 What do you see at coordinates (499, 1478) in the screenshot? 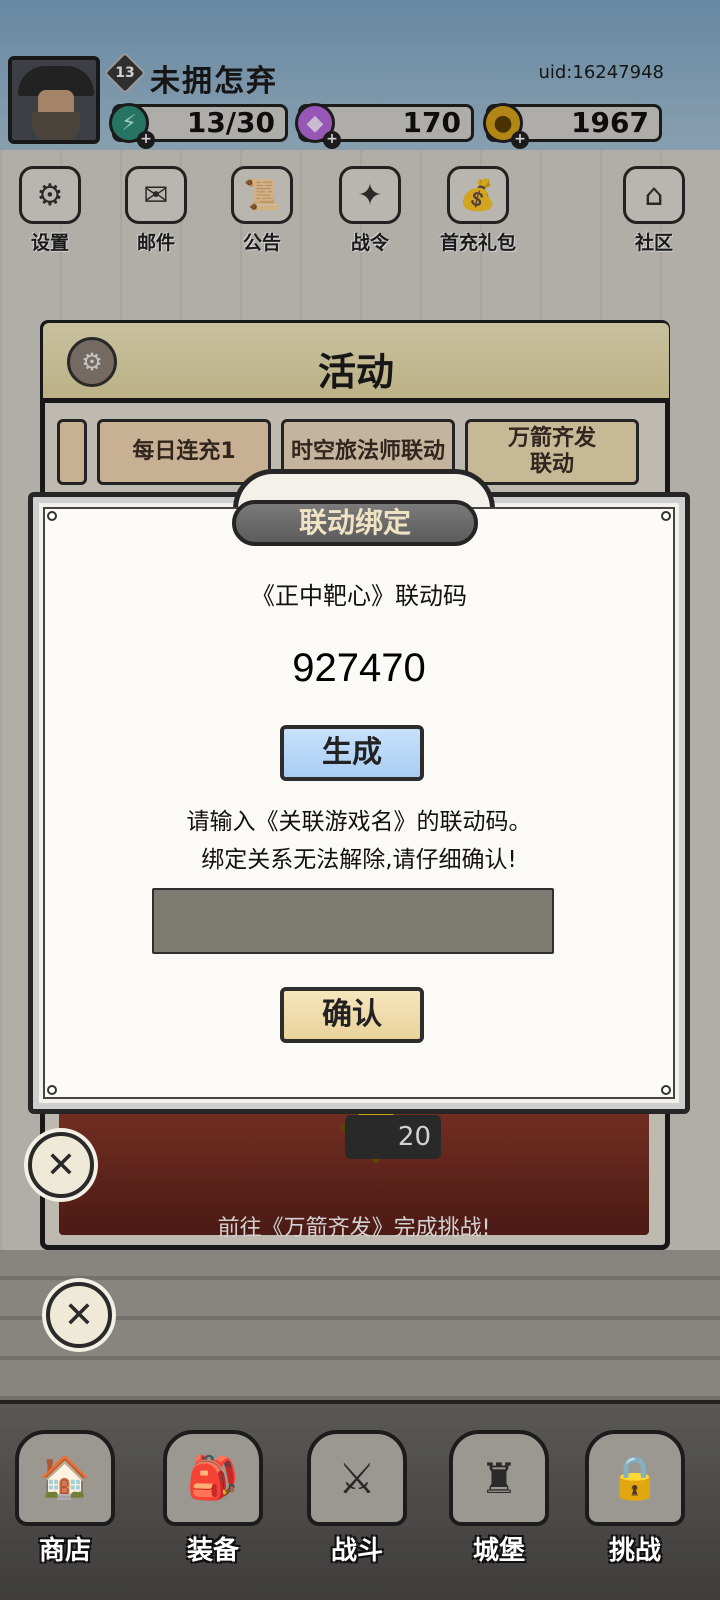
I see `castle-icon: ♜` at bounding box center [499, 1478].